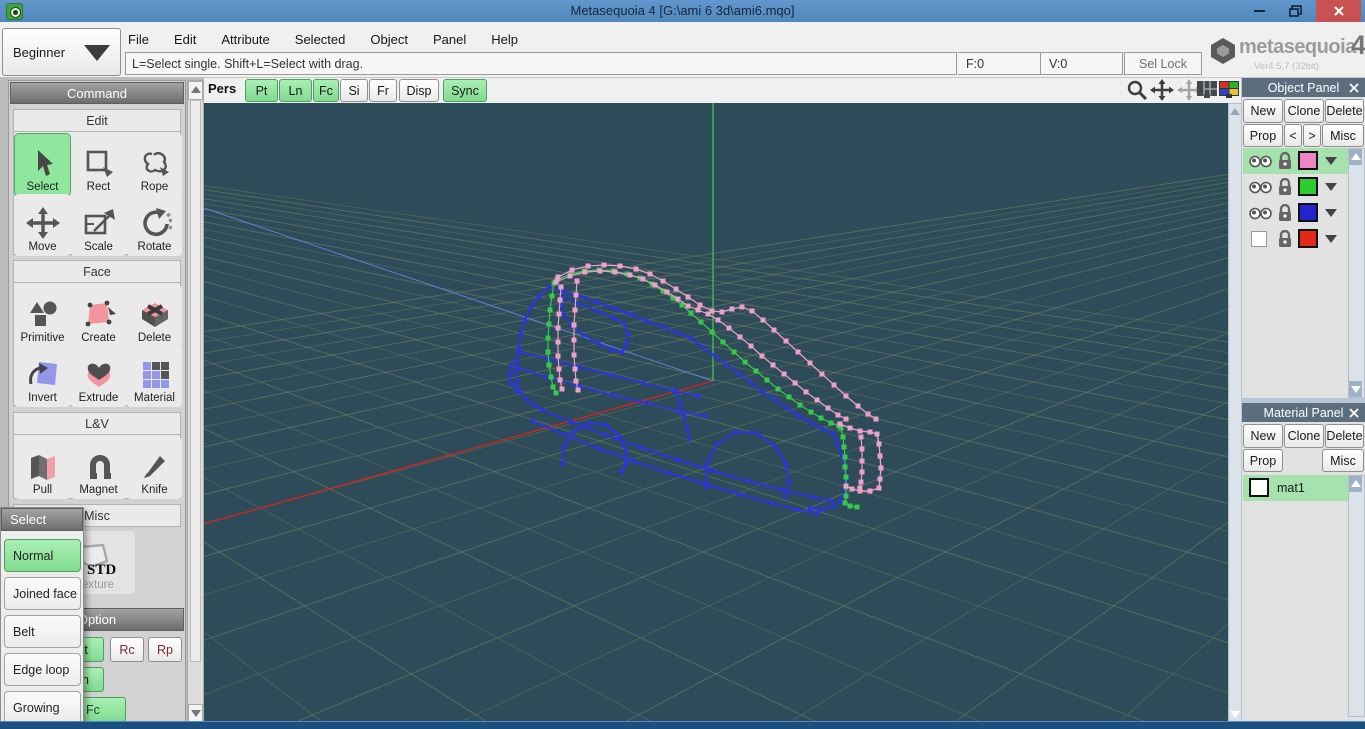 The image size is (1365, 729). I want to click on rope-button: Rope, so click(154, 165).